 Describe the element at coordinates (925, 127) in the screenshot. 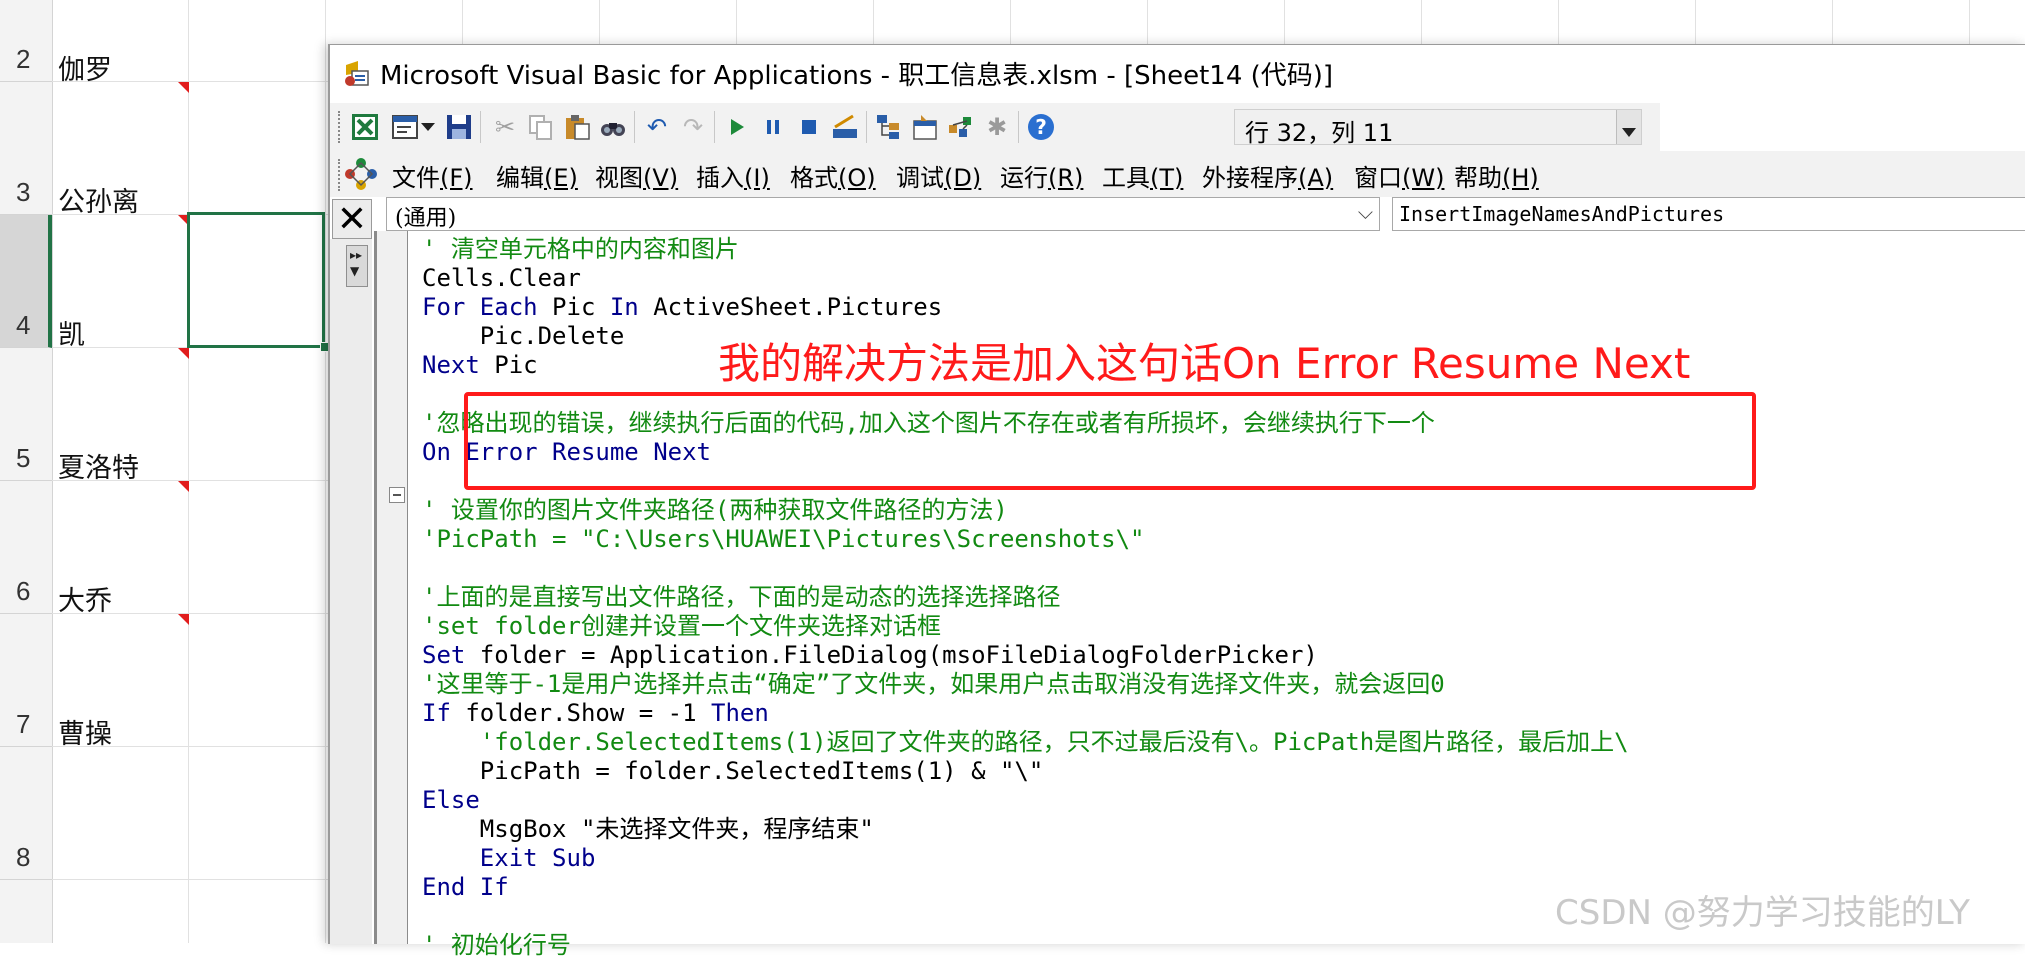

I see `properties-window-icon` at that location.